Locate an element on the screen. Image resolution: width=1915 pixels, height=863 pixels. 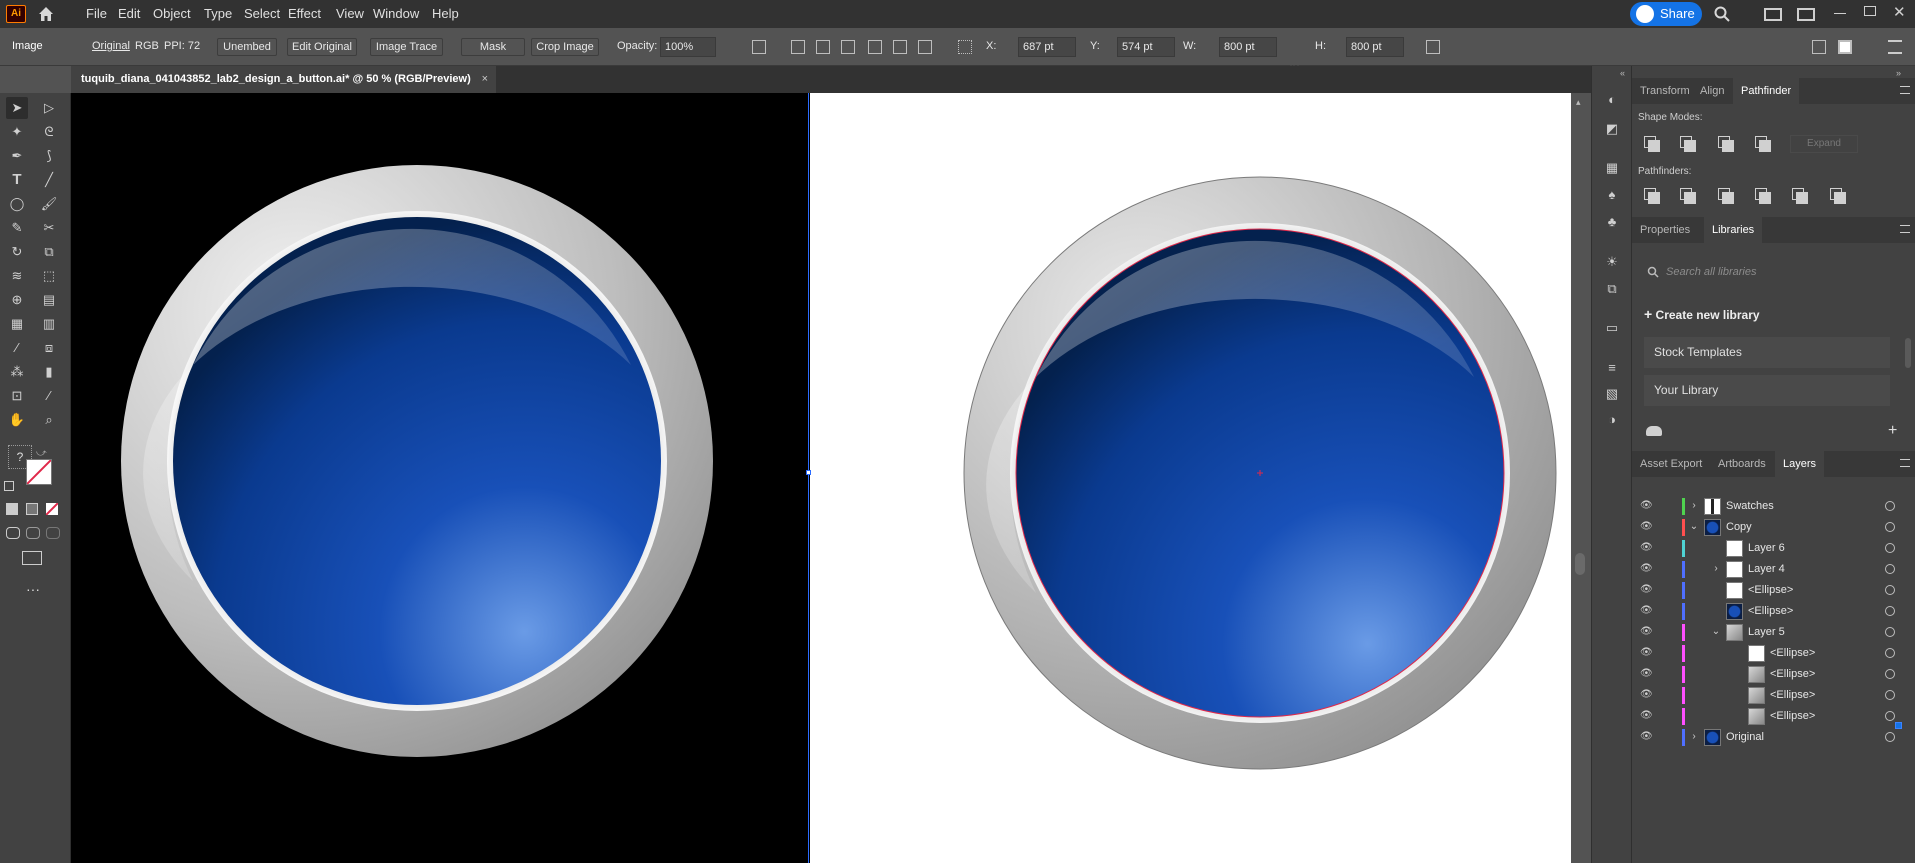
selection-indicator is located at coordinates (1898, 725).